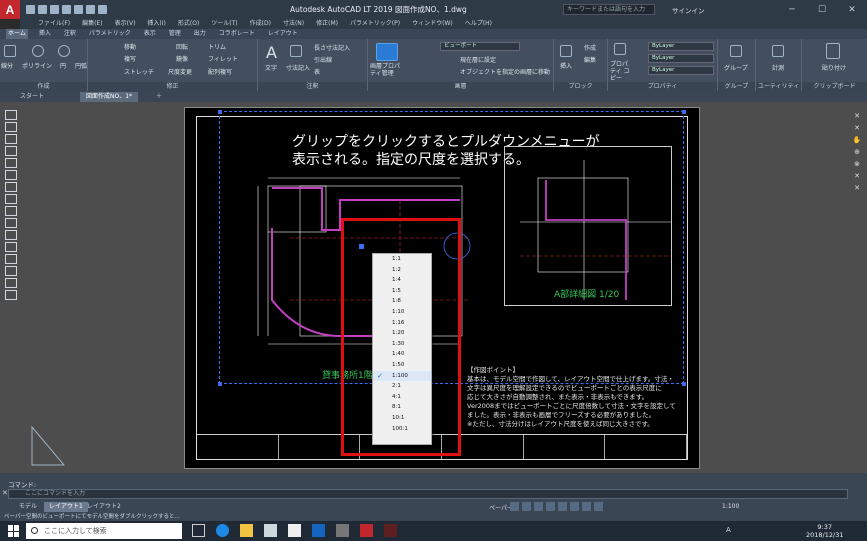 Image resolution: width=867 pixels, height=541 pixels. I want to click on store-icon, so click(294, 530).